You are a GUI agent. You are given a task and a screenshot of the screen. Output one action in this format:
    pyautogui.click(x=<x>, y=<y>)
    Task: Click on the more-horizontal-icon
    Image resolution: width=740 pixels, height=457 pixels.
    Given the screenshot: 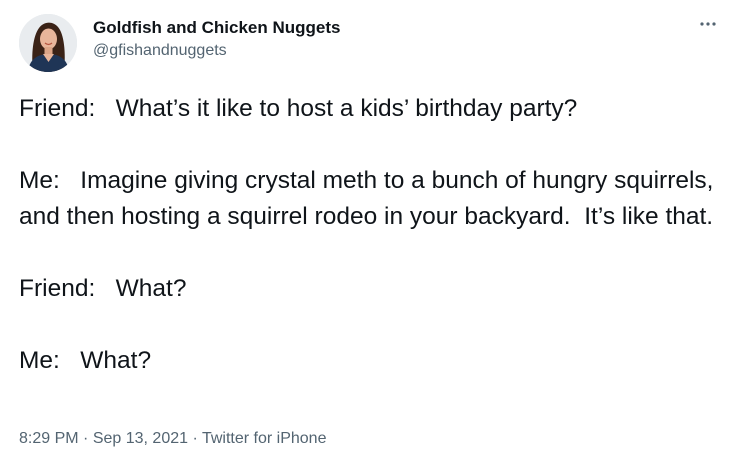 What is the action you would take?
    pyautogui.click(x=708, y=24)
    